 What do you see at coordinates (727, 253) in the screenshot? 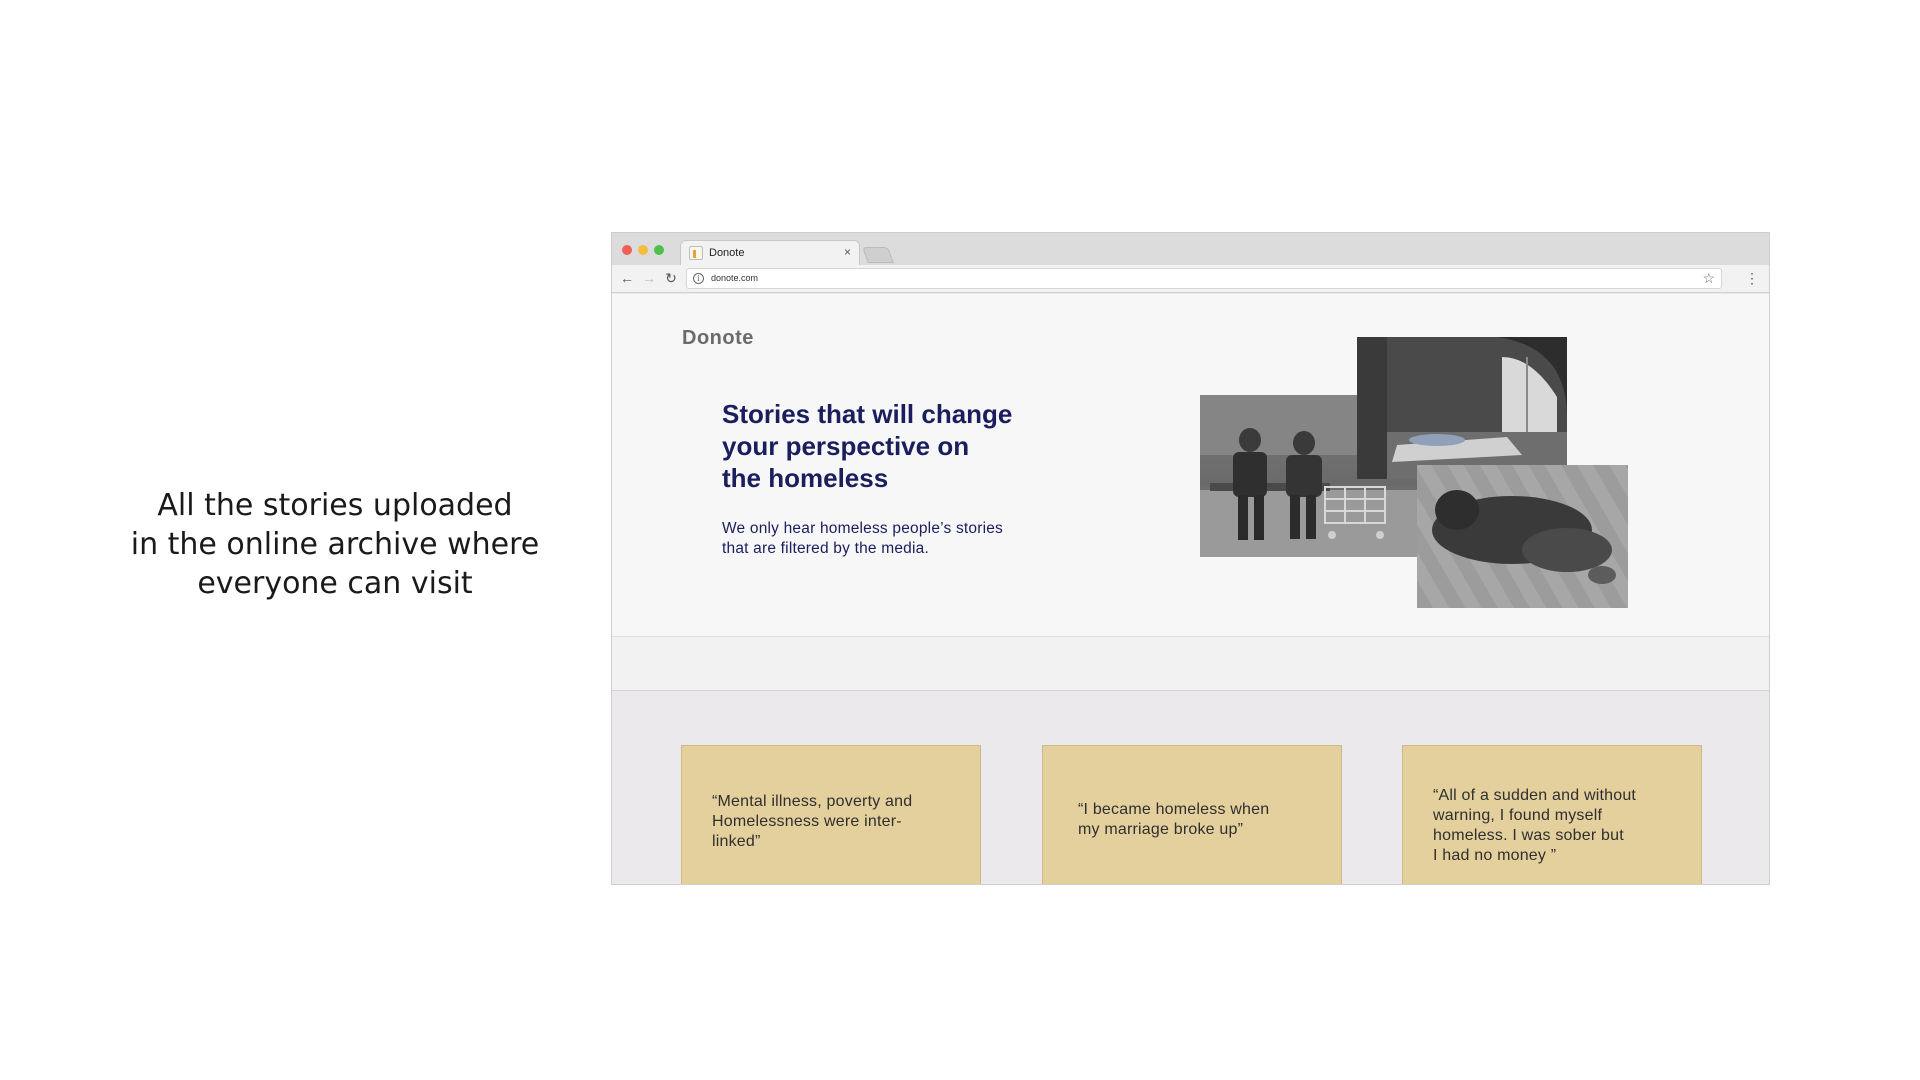
I see `tab-title: Donote` at bounding box center [727, 253].